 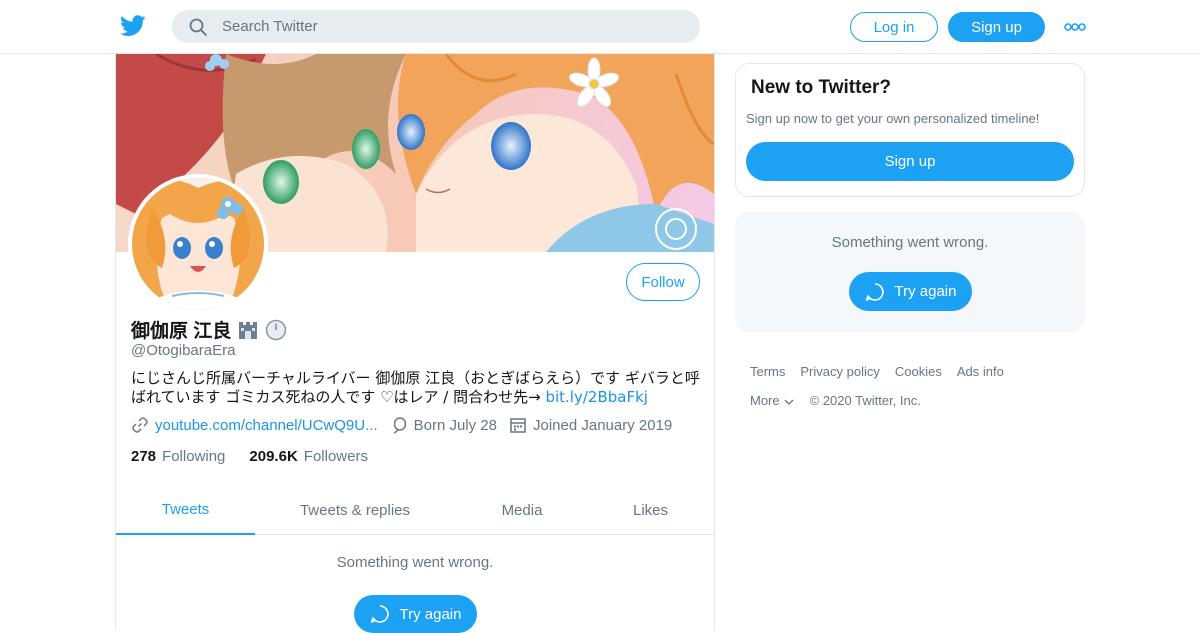 What do you see at coordinates (765, 400) in the screenshot?
I see `footer-more-label: More` at bounding box center [765, 400].